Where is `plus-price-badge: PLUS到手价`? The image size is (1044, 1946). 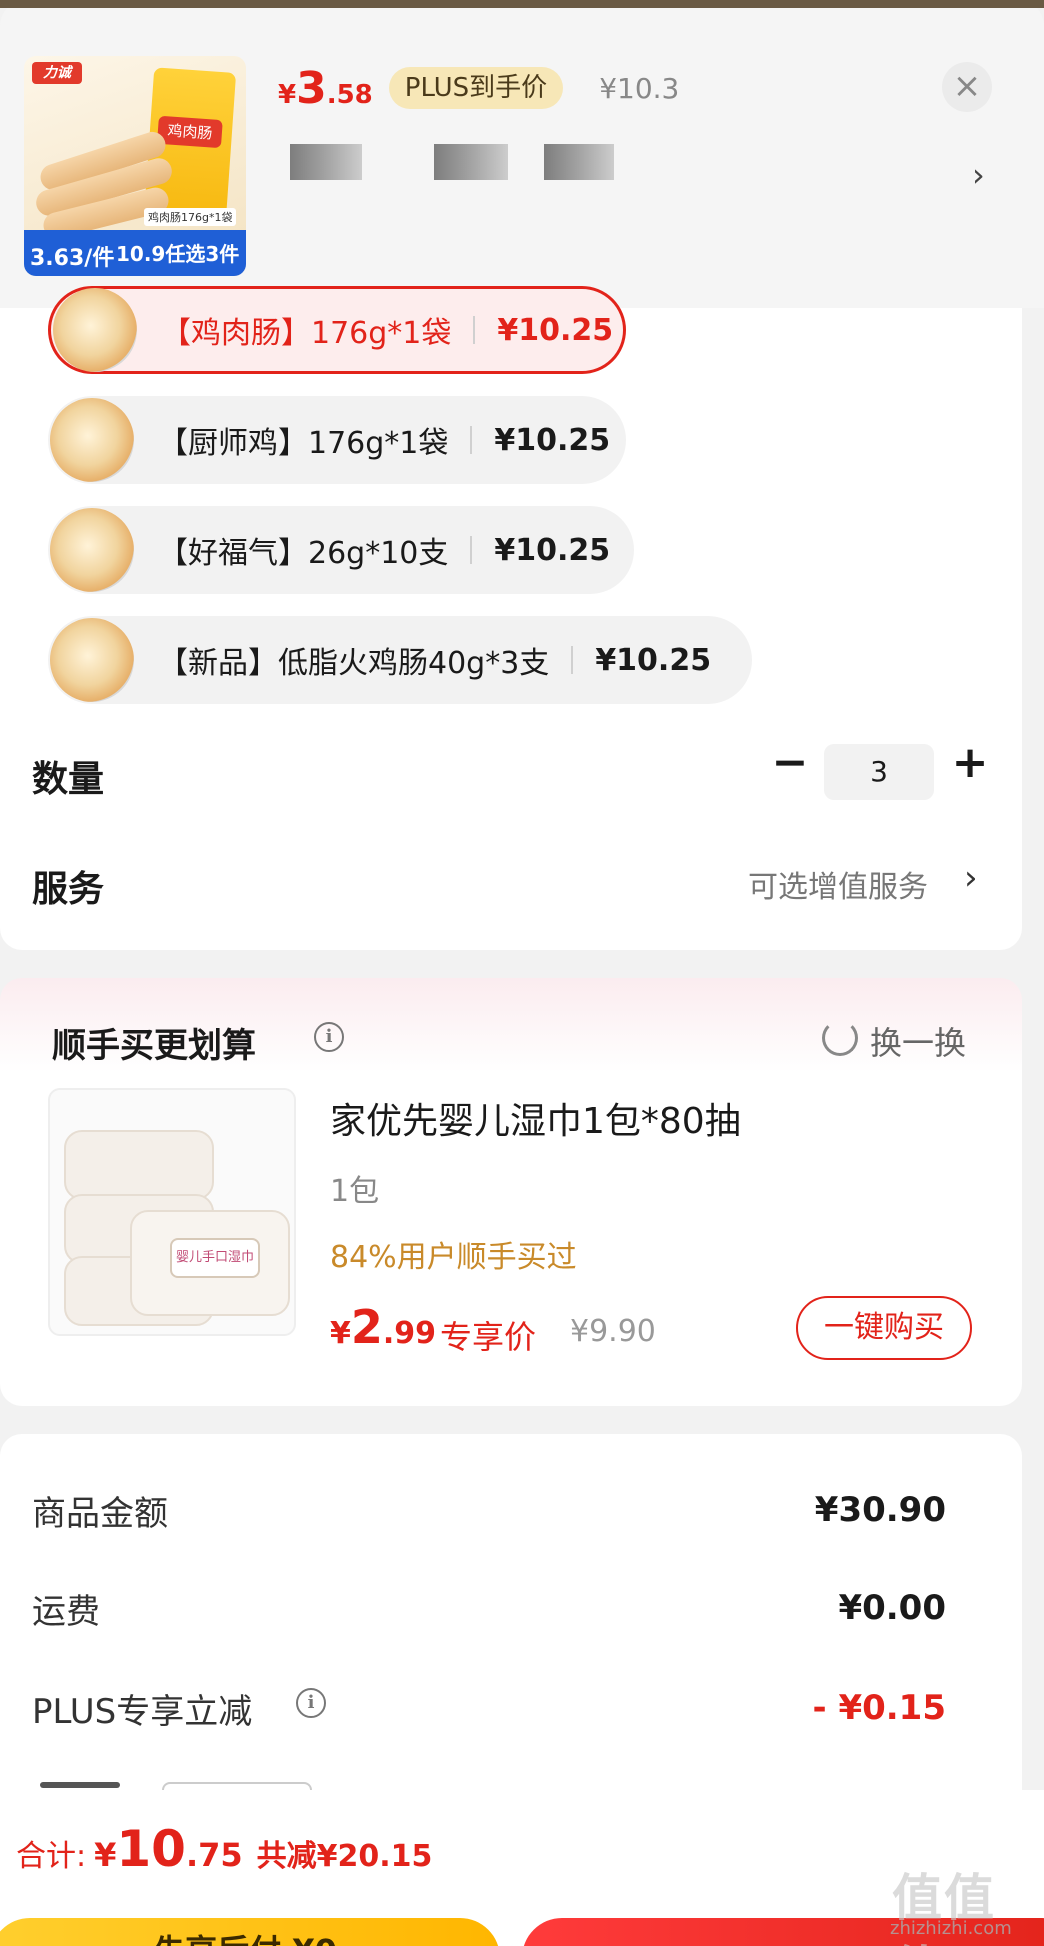
plus-price-badge: PLUS到手价 is located at coordinates (476, 88).